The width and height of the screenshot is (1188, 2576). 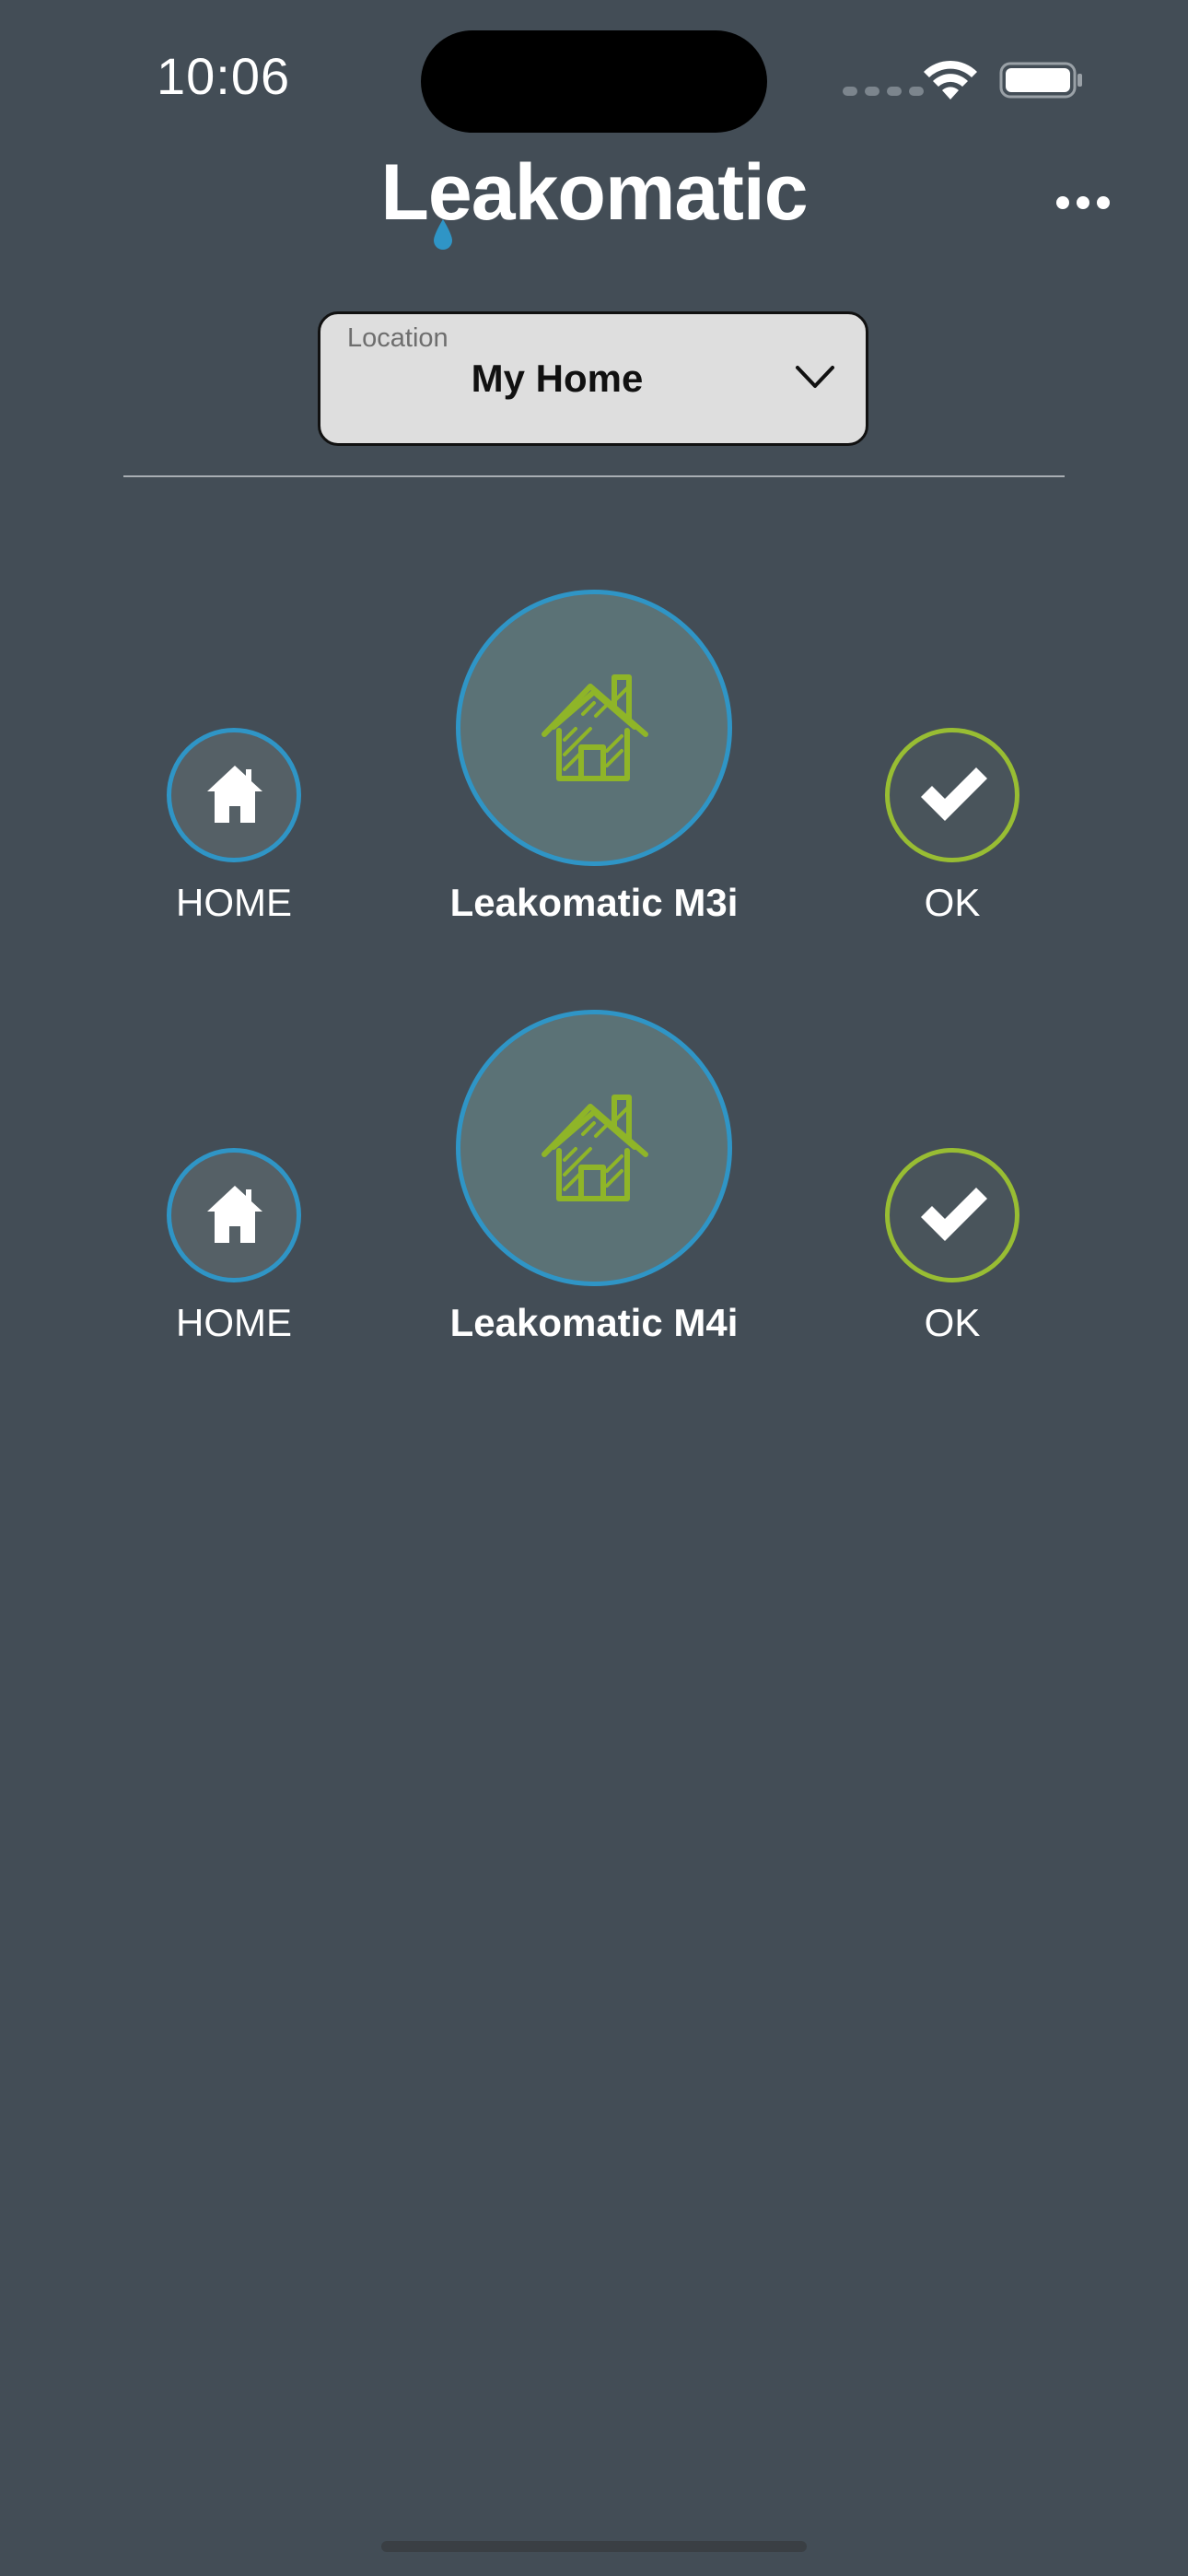 I want to click on divider, so click(x=594, y=476).